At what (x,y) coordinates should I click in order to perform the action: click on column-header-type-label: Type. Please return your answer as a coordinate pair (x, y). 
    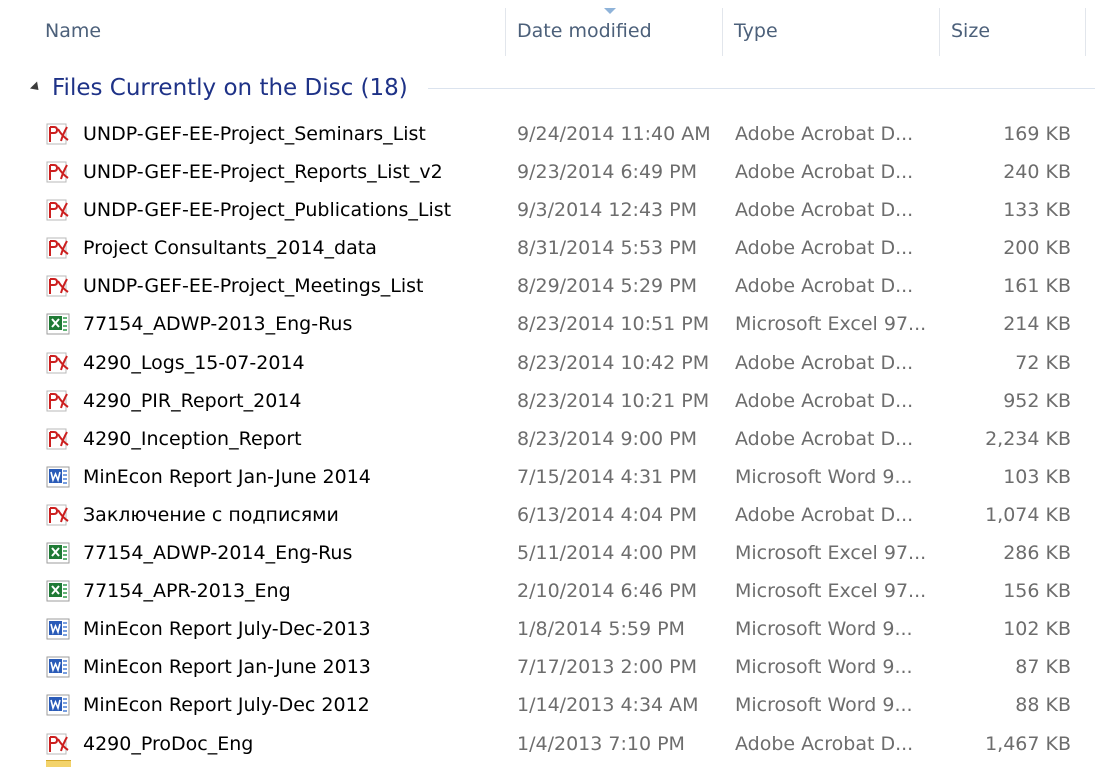
    Looking at the image, I should click on (756, 31).